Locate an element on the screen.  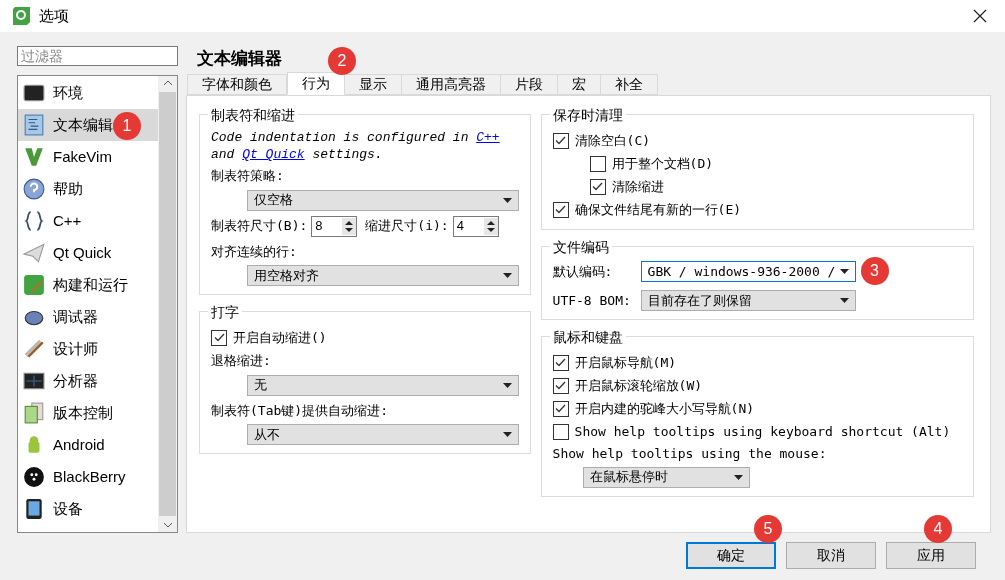
checkbox-label: 清除空白(C) is located at coordinates (612, 140).